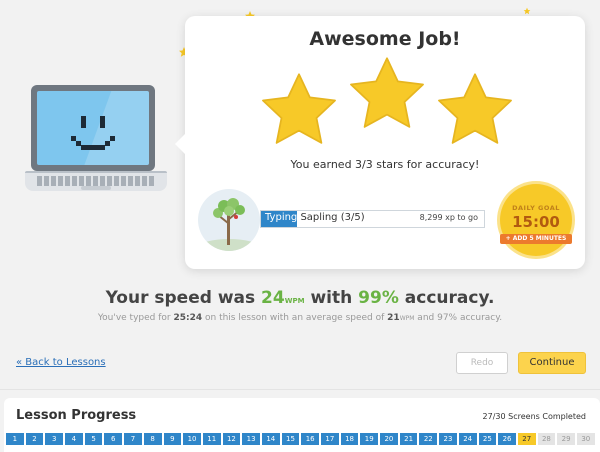 This screenshot has height=452, width=600. Describe the element at coordinates (180, 144) in the screenshot. I see `card-pointer` at that location.